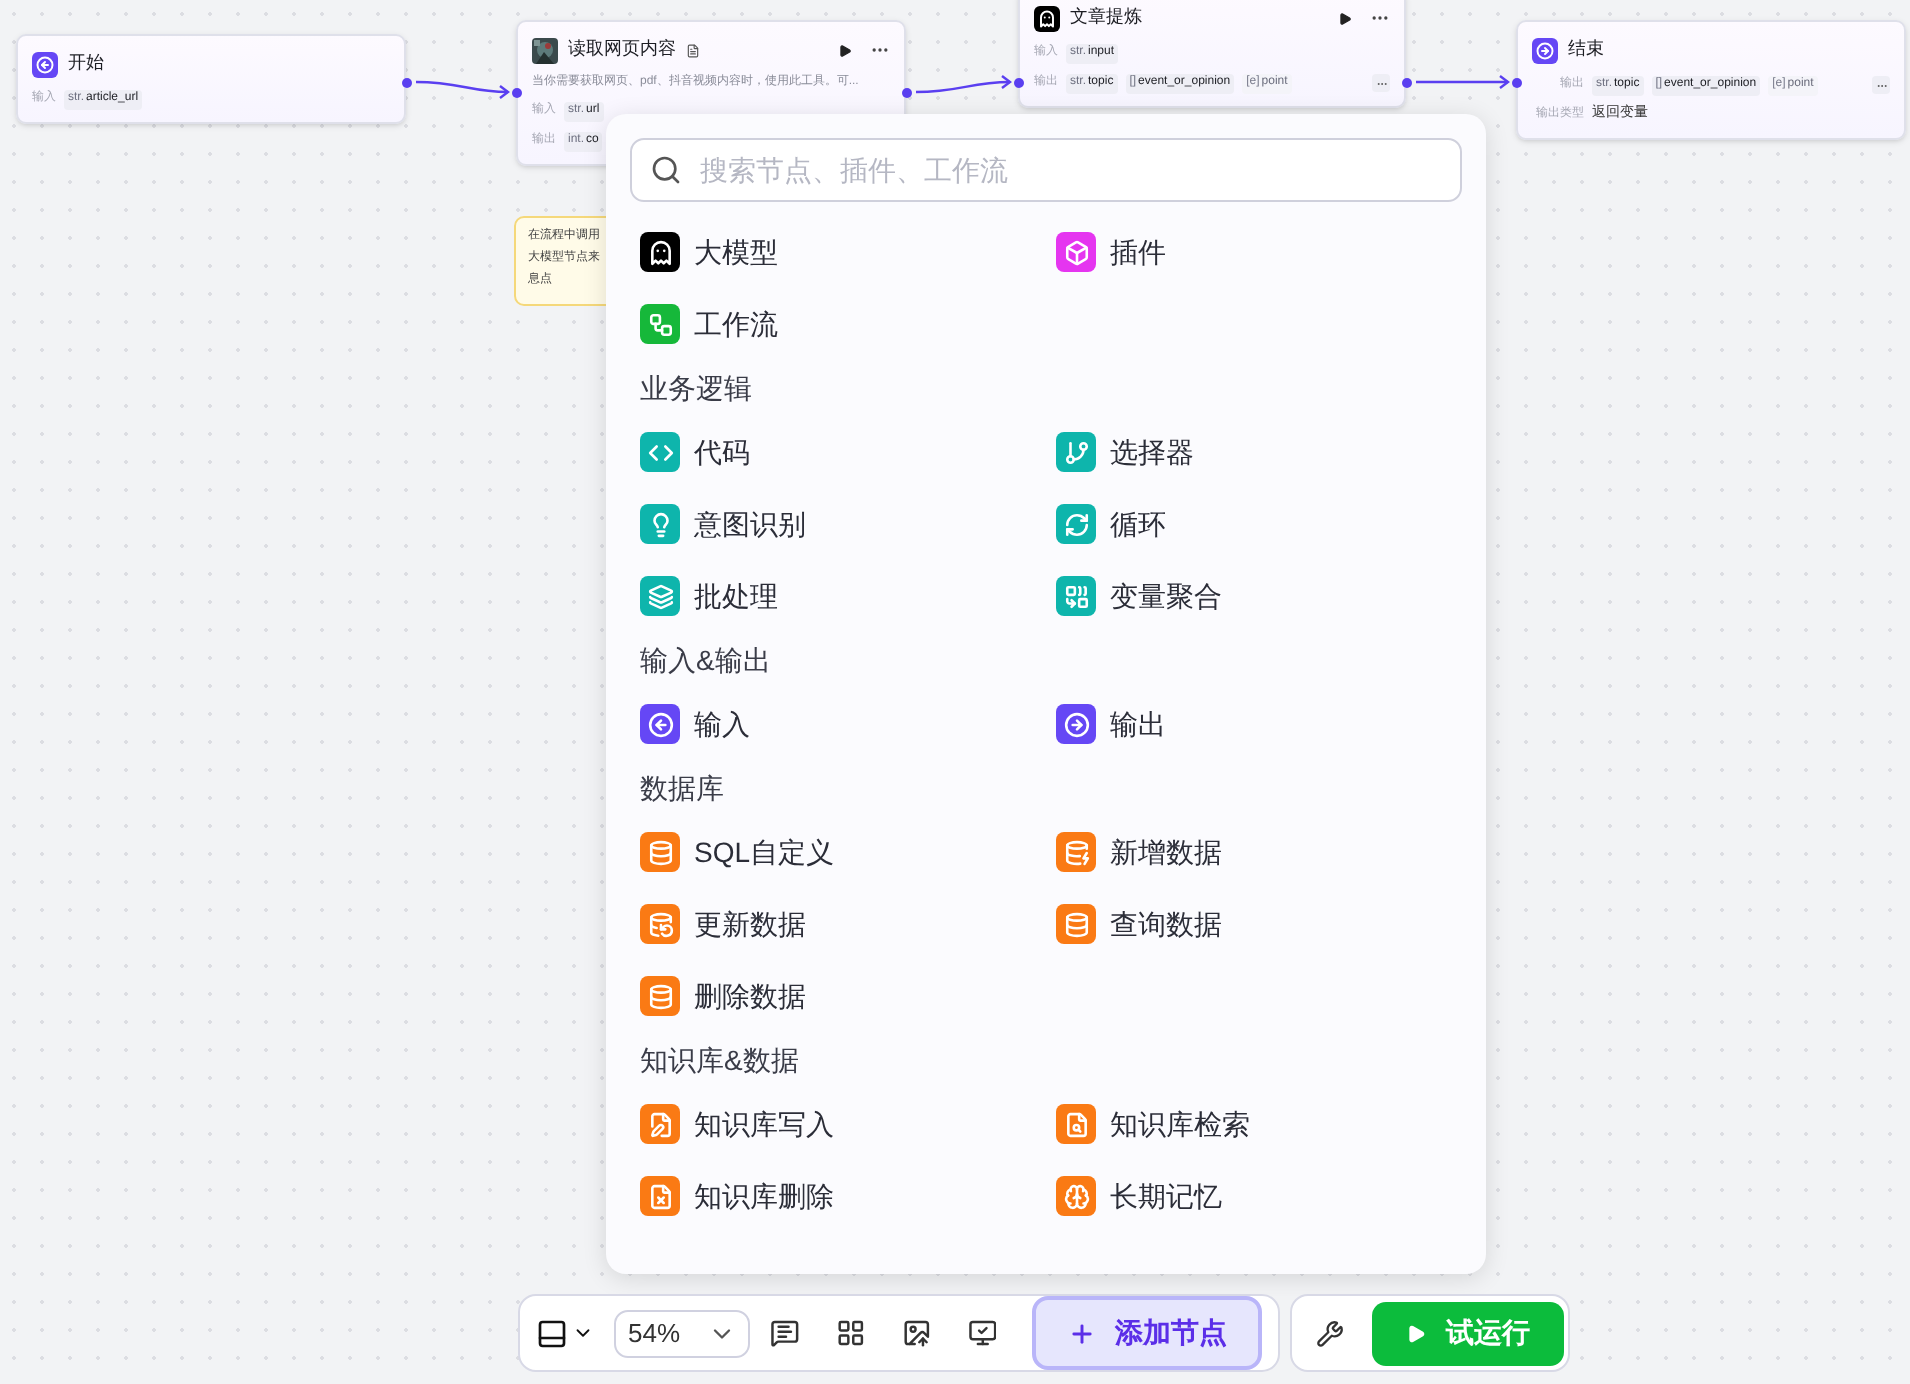  What do you see at coordinates (705, 661) in the screenshot?
I see `section-heading: 输入&输出` at bounding box center [705, 661].